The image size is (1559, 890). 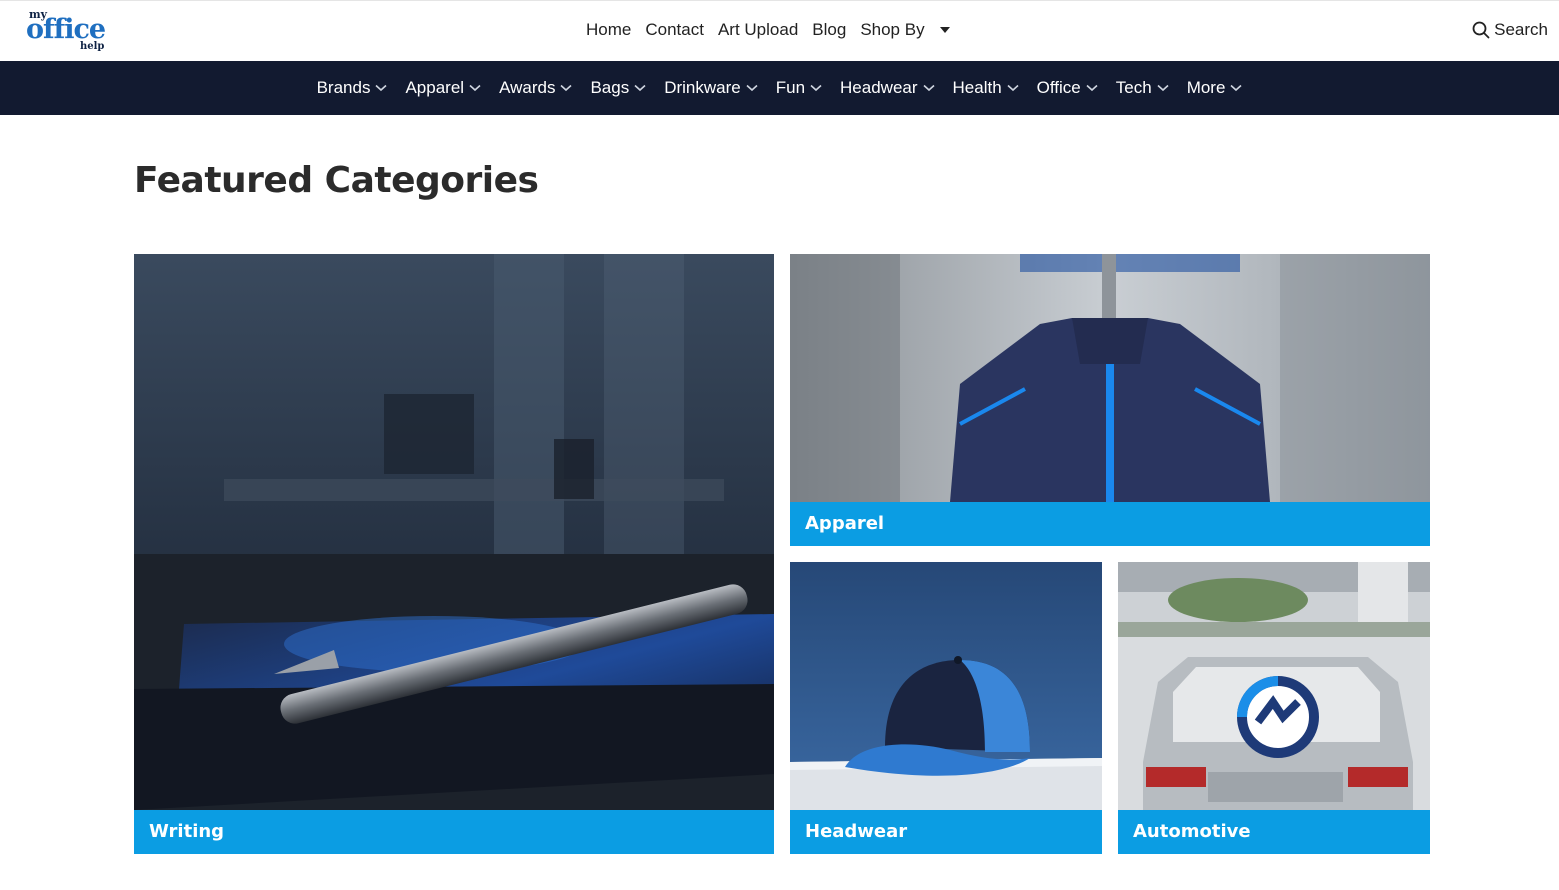 What do you see at coordinates (1521, 29) in the screenshot?
I see `search-label: Search` at bounding box center [1521, 29].